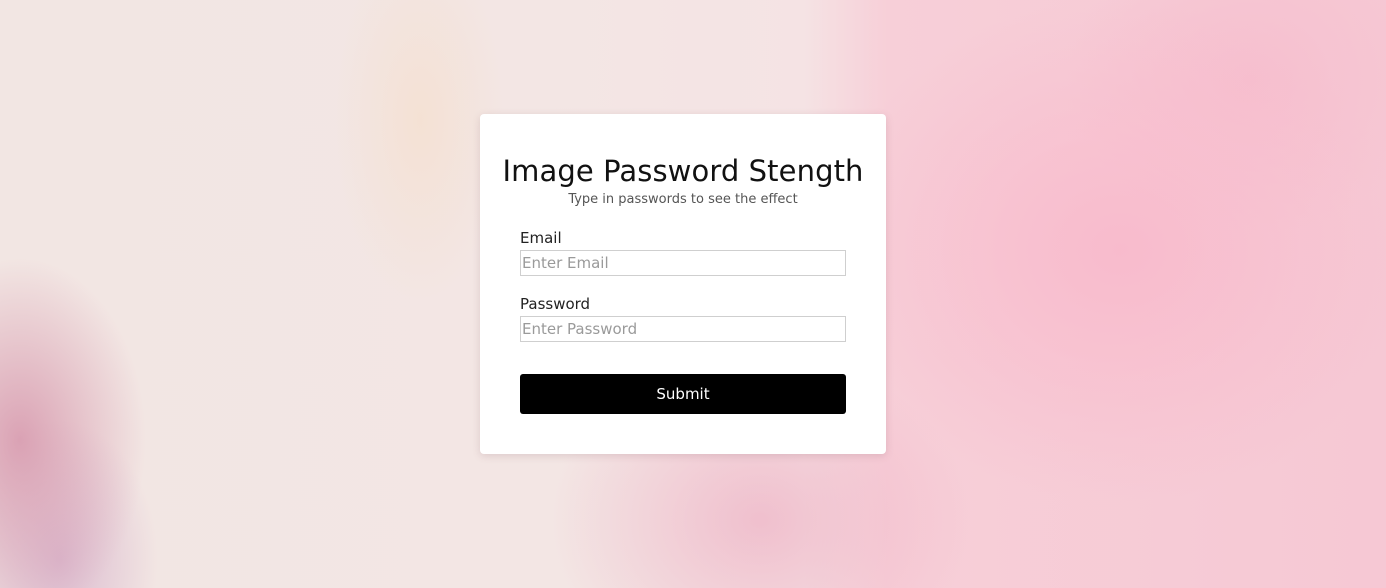 The height and width of the screenshot is (588, 1386). Describe the element at coordinates (683, 171) in the screenshot. I see `page-title: Image Password Stength` at that location.